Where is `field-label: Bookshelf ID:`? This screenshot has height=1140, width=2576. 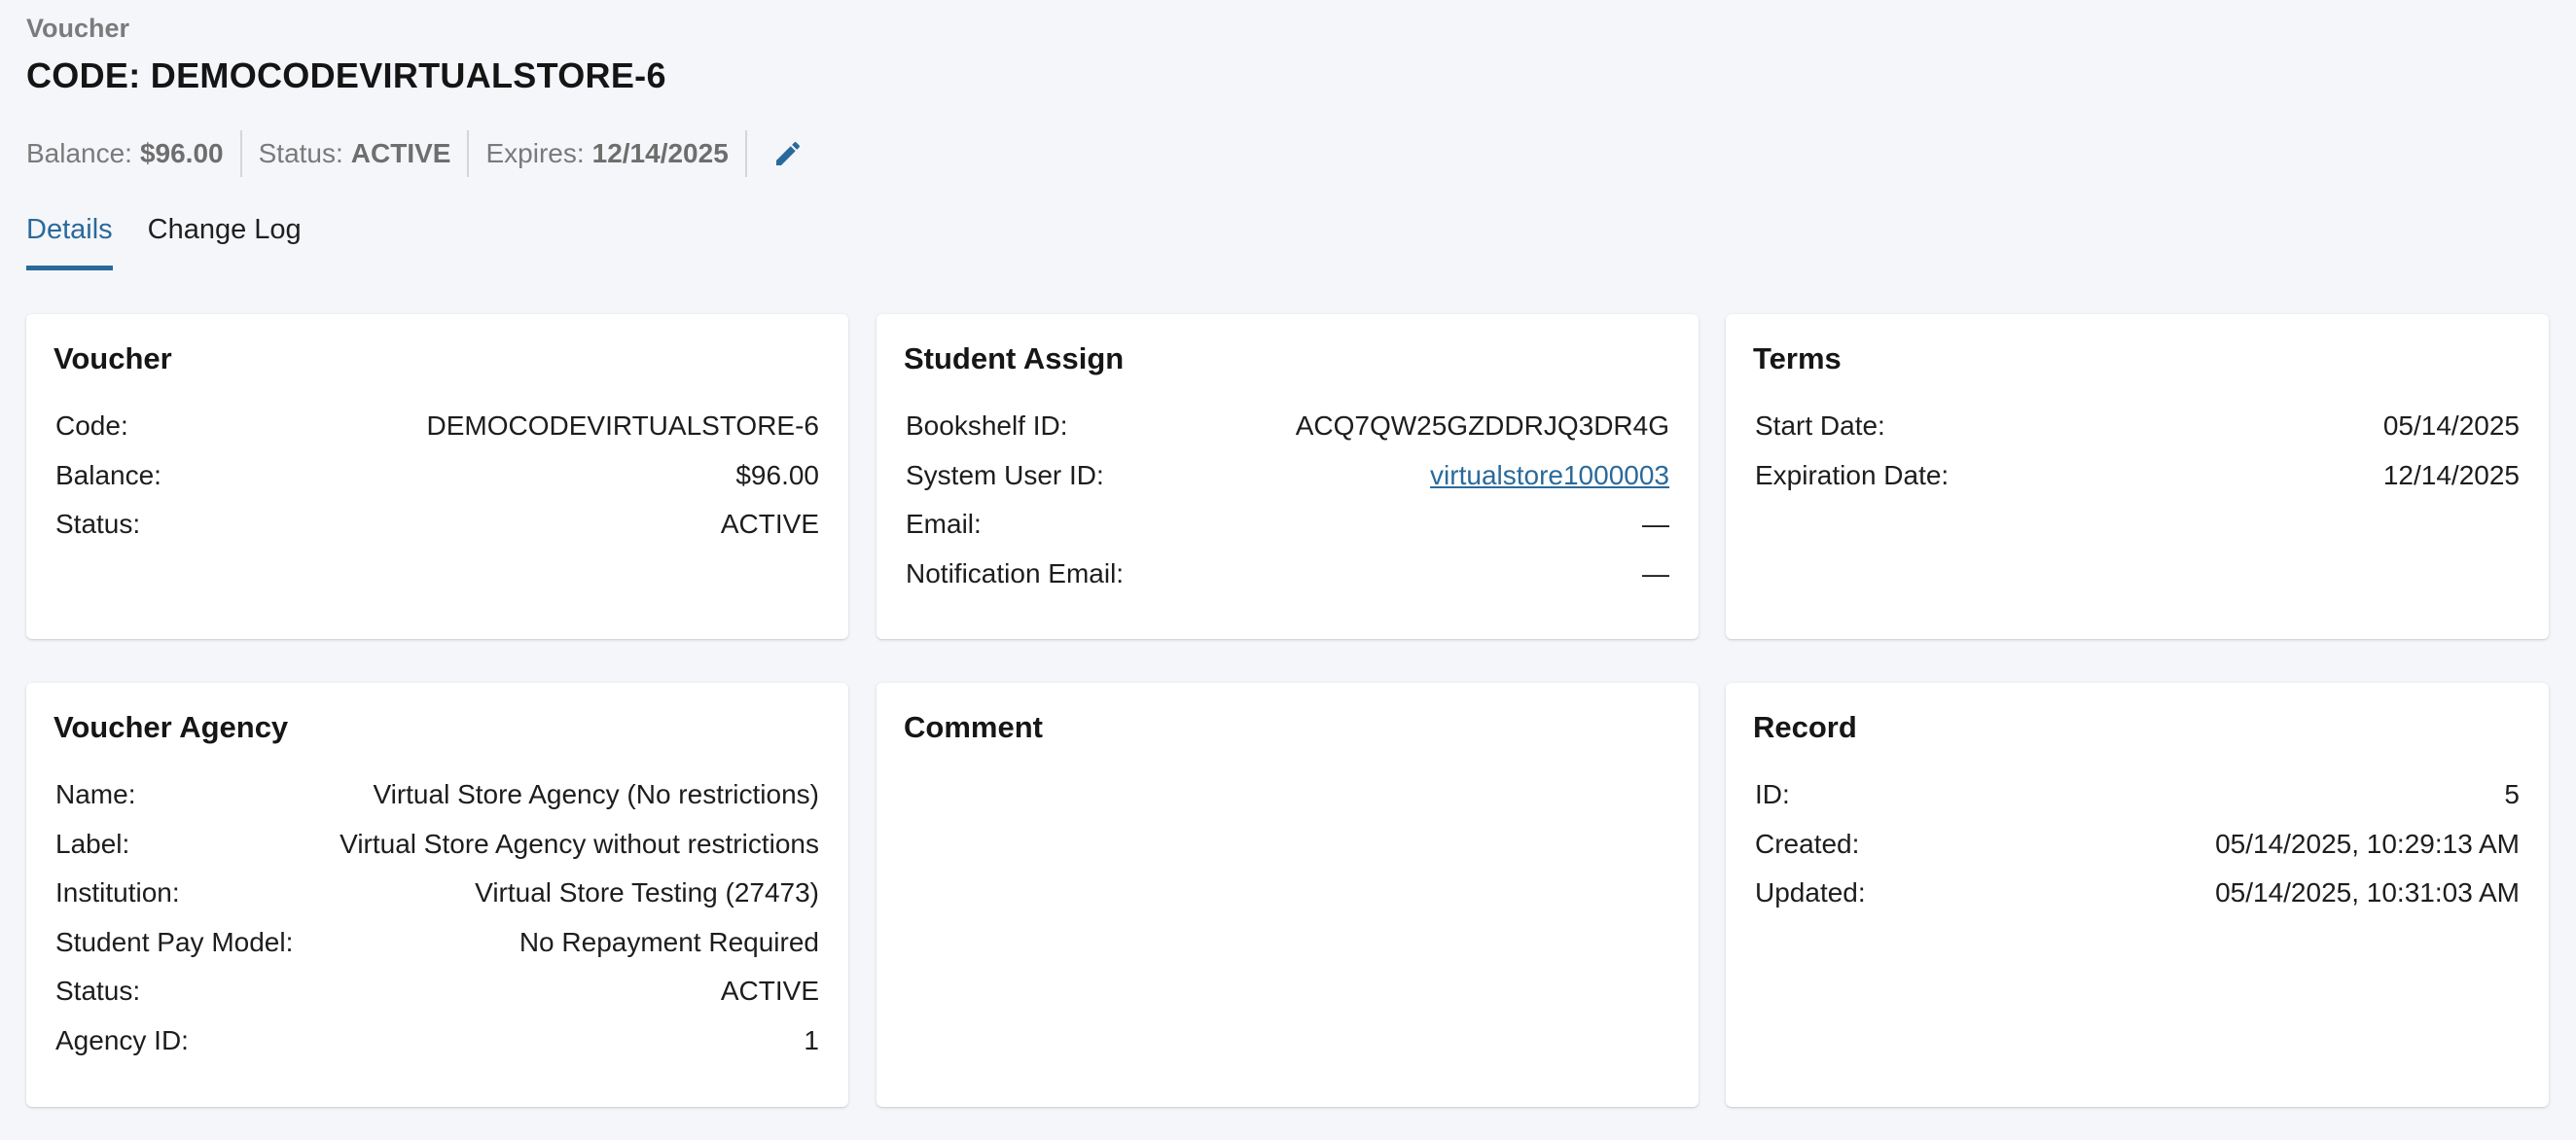 field-label: Bookshelf ID: is located at coordinates (987, 426).